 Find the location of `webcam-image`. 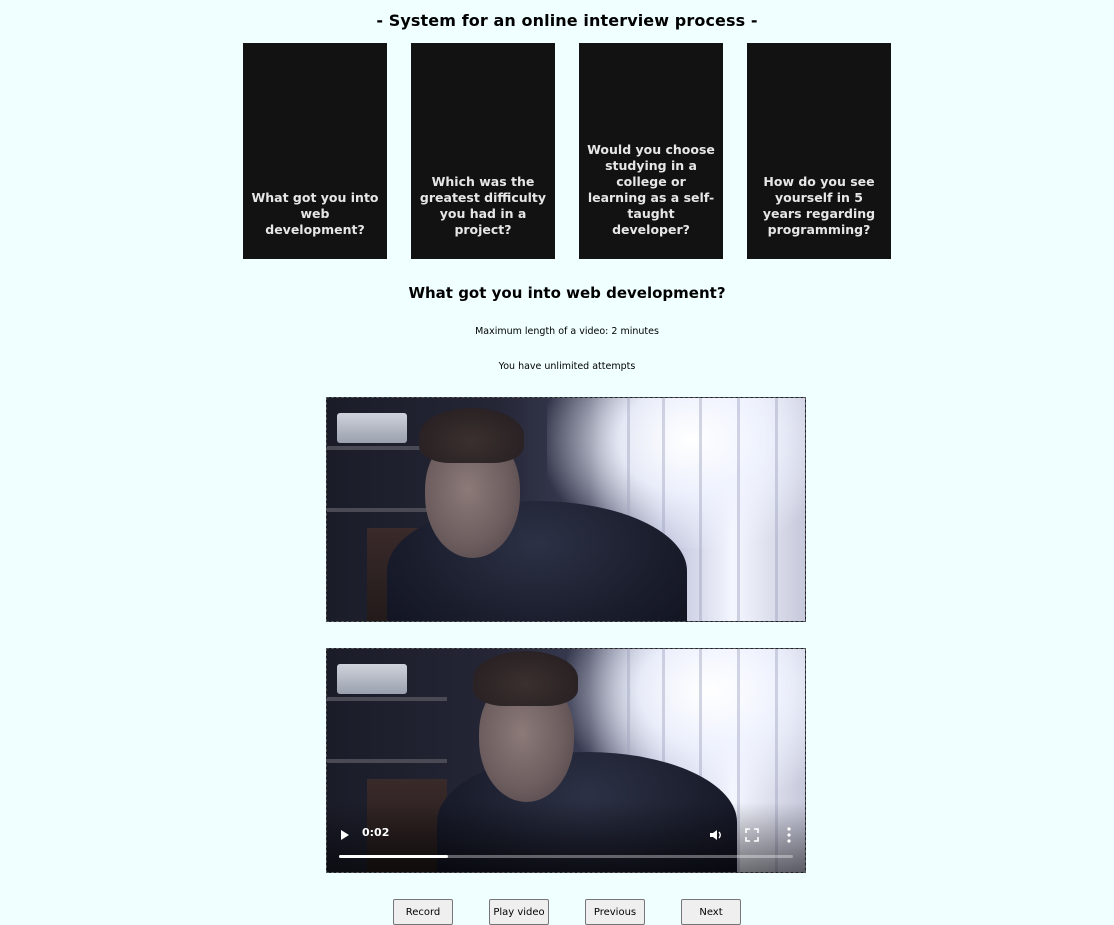

webcam-image is located at coordinates (566, 509).